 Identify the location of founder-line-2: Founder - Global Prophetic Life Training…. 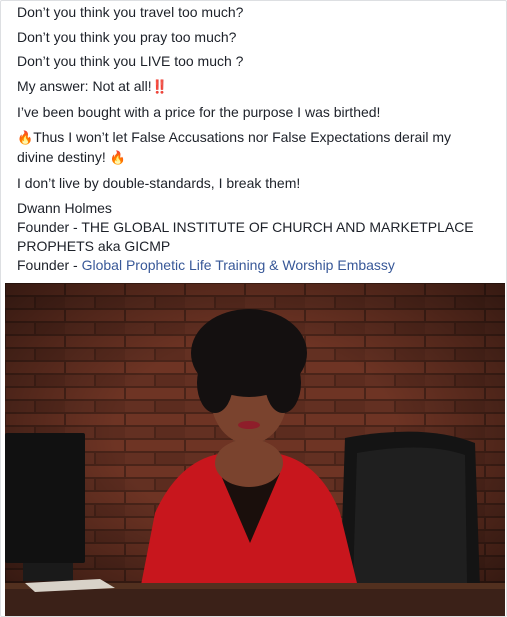
(206, 265).